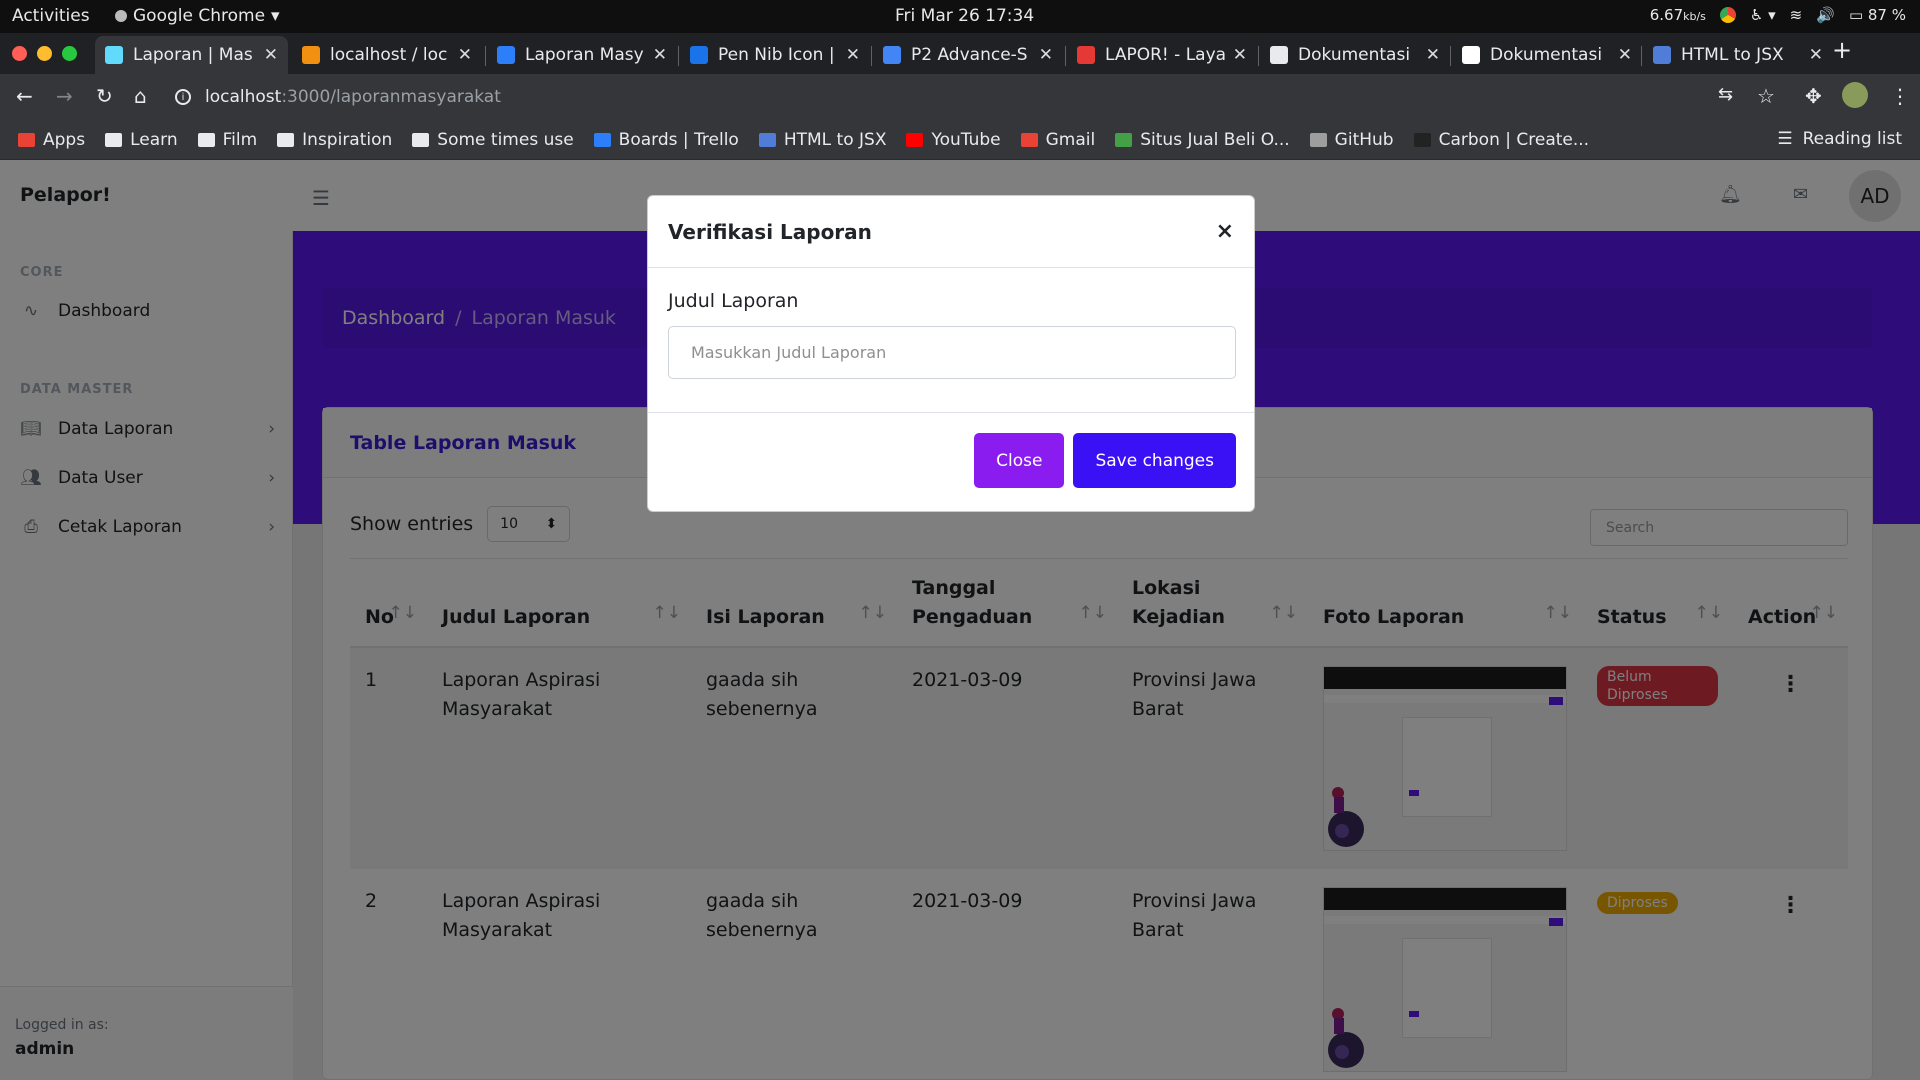 Image resolution: width=1920 pixels, height=1080 pixels. Describe the element at coordinates (968, 55) in the screenshot. I see `browser-tab: P2 Advance-S ✕` at that location.